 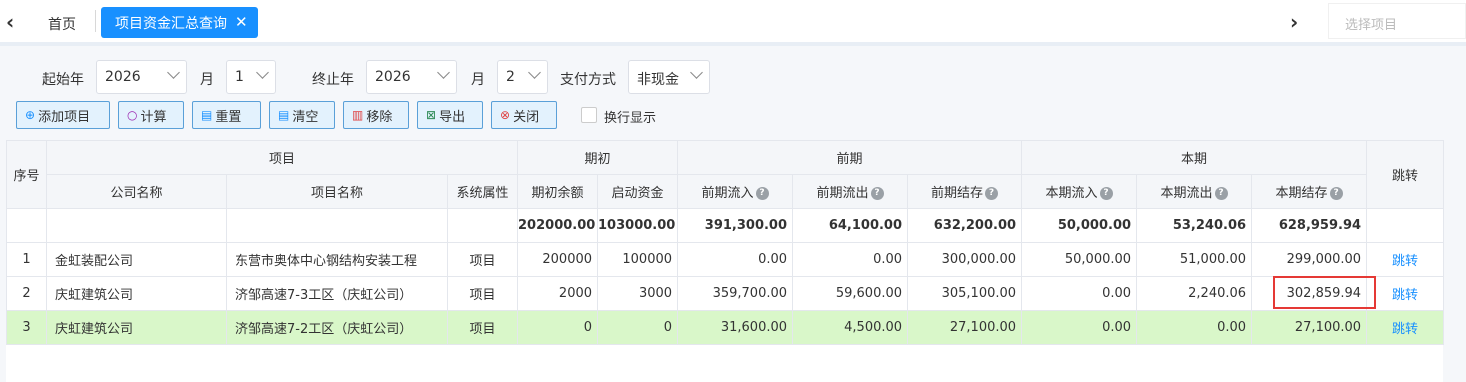 I want to click on row-cur-out: 2,240.06, so click(x=1194, y=293).